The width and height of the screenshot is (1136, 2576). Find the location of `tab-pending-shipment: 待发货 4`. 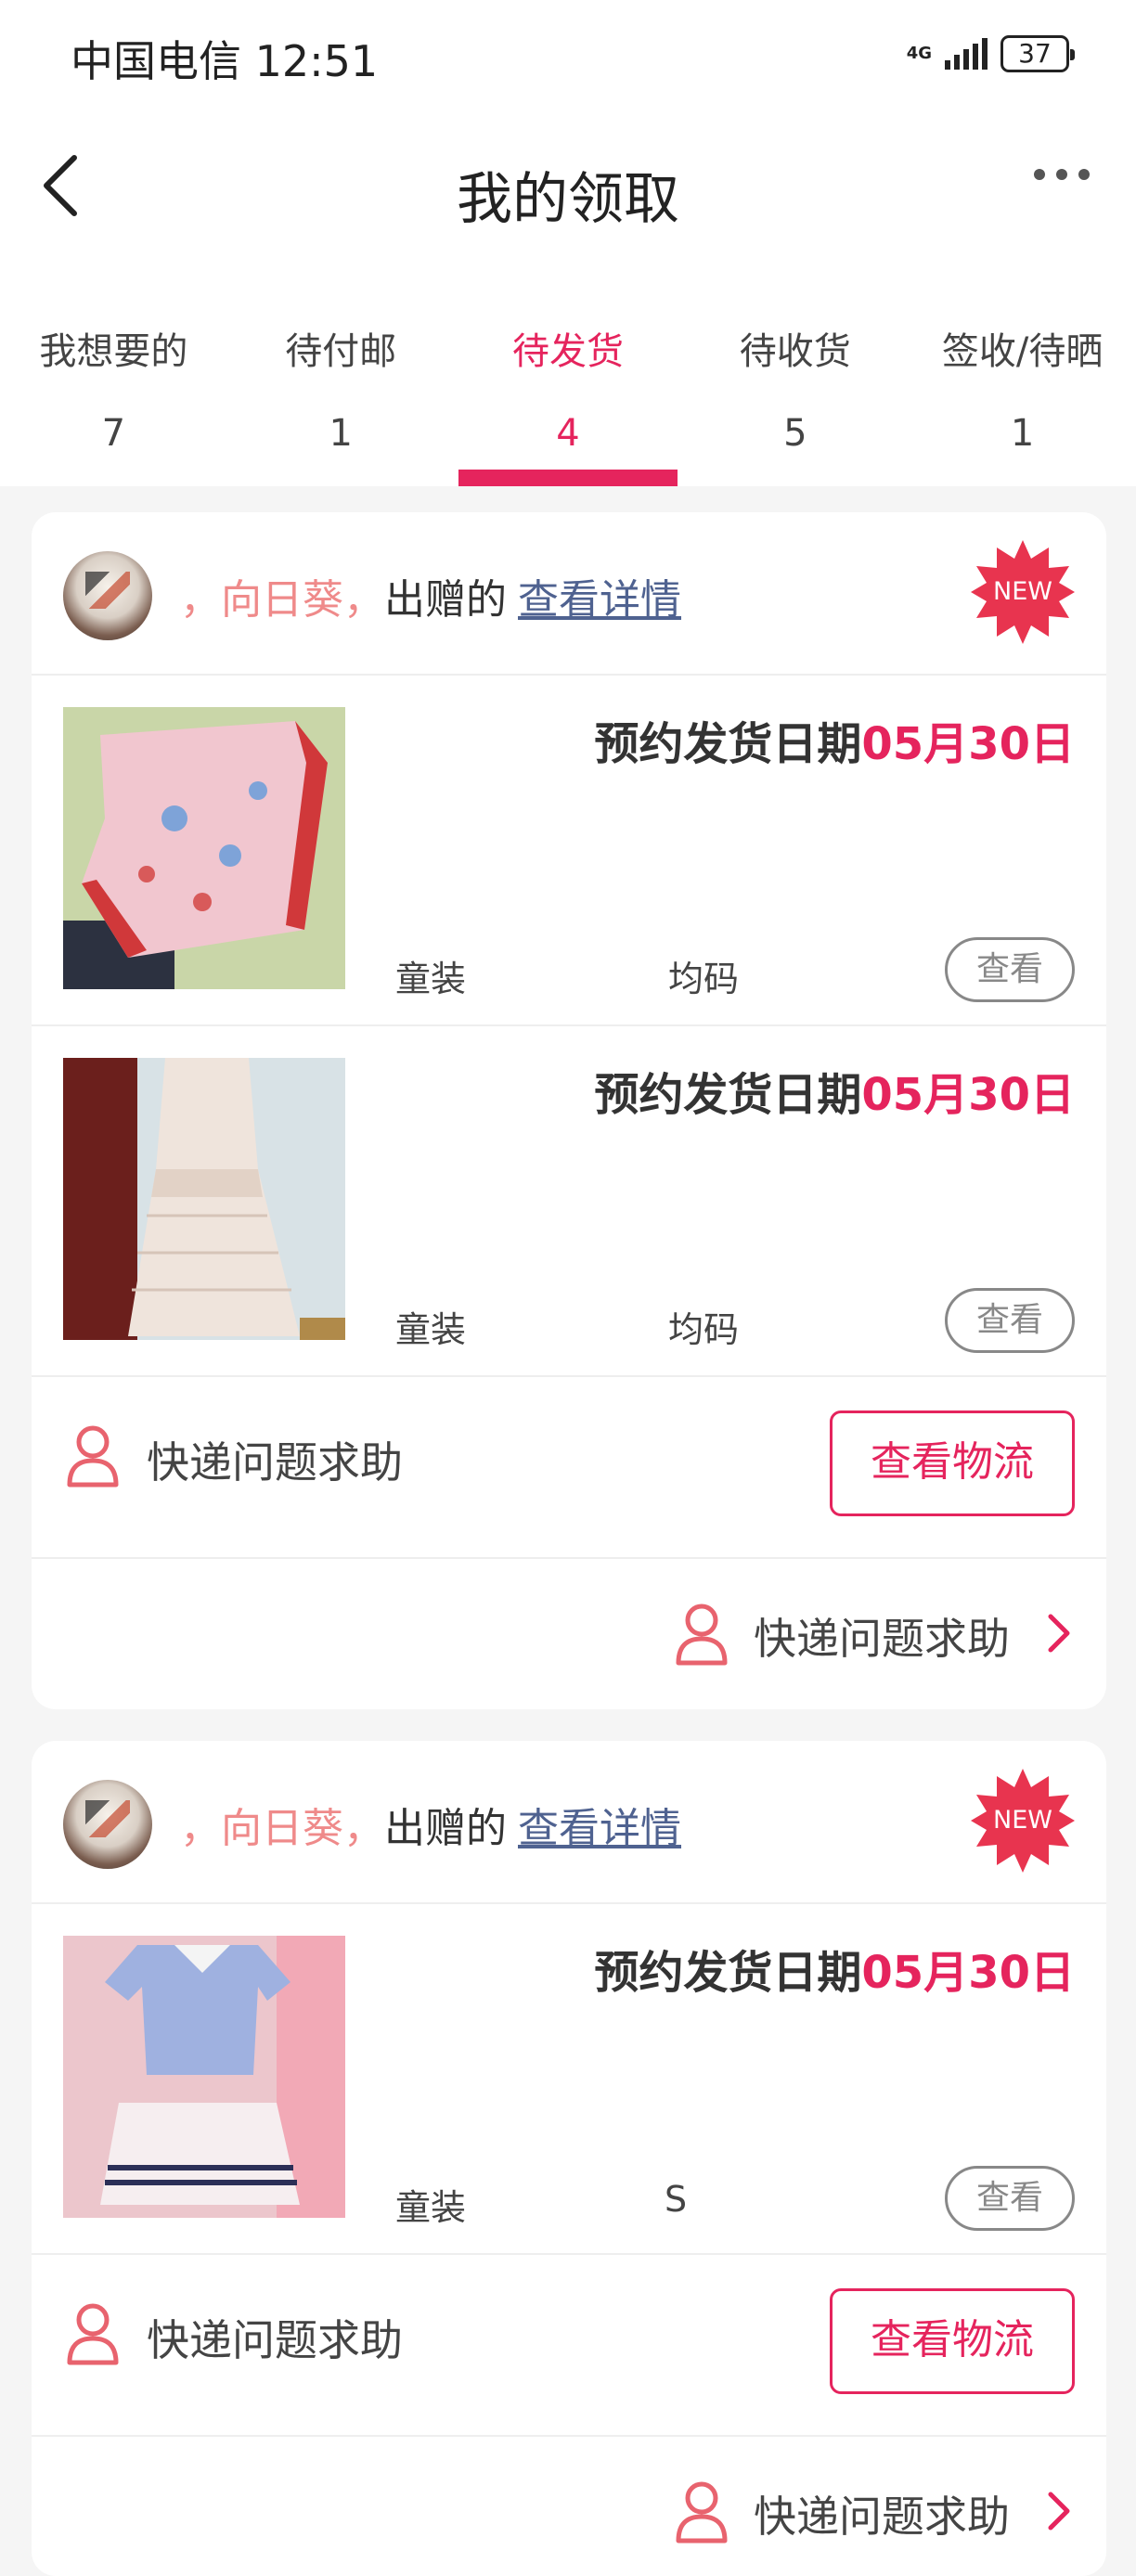

tab-pending-shipment: 待发货 4 is located at coordinates (568, 373).